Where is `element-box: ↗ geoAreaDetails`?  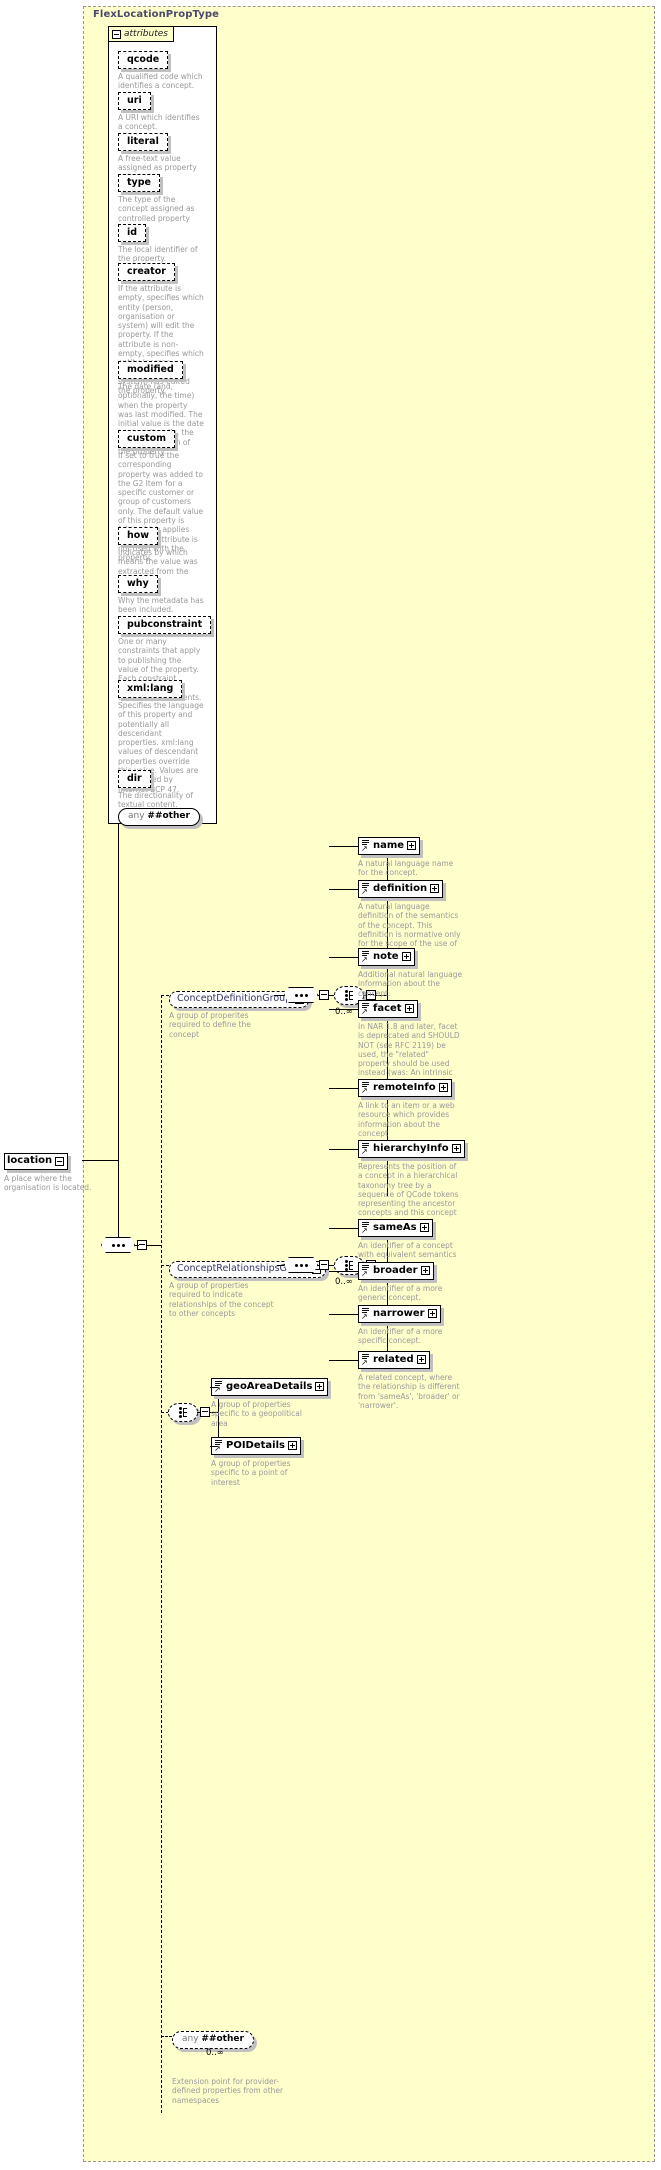
element-box: ↗ geoAreaDetails is located at coordinates (270, 1387).